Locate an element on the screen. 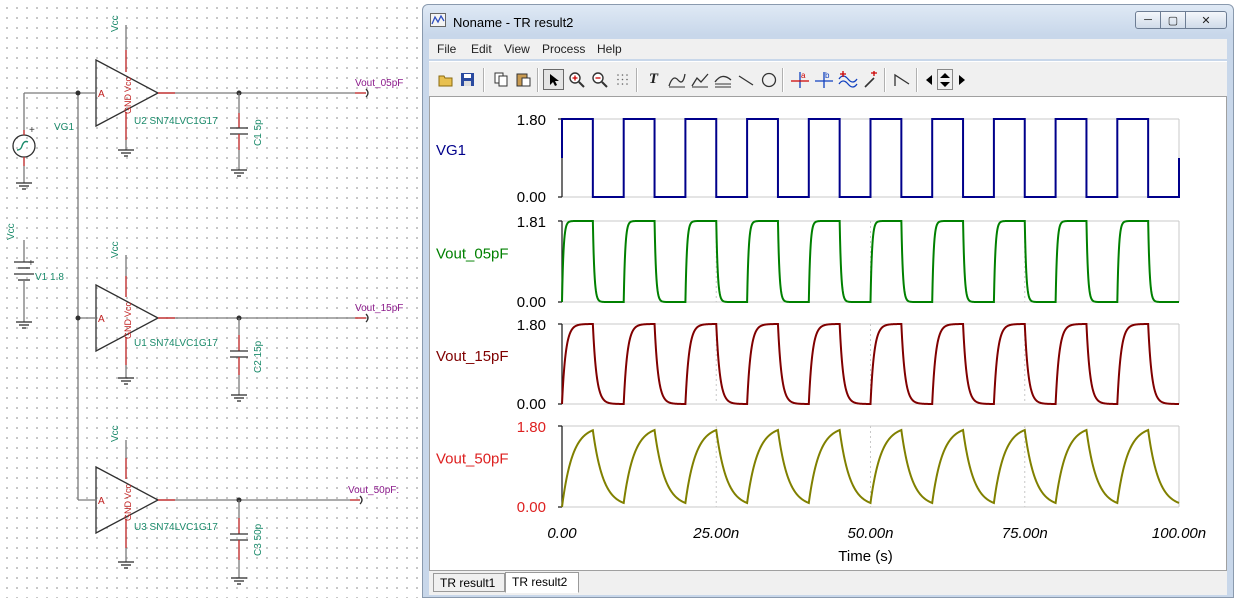  gate3-vcc-label: Vcc is located at coordinates (115, 433).